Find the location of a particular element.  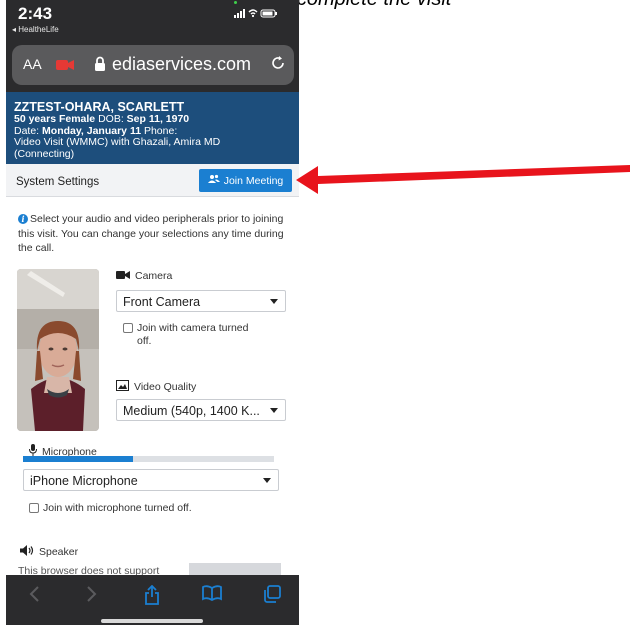

camera-select: Front Camera is located at coordinates (201, 301).